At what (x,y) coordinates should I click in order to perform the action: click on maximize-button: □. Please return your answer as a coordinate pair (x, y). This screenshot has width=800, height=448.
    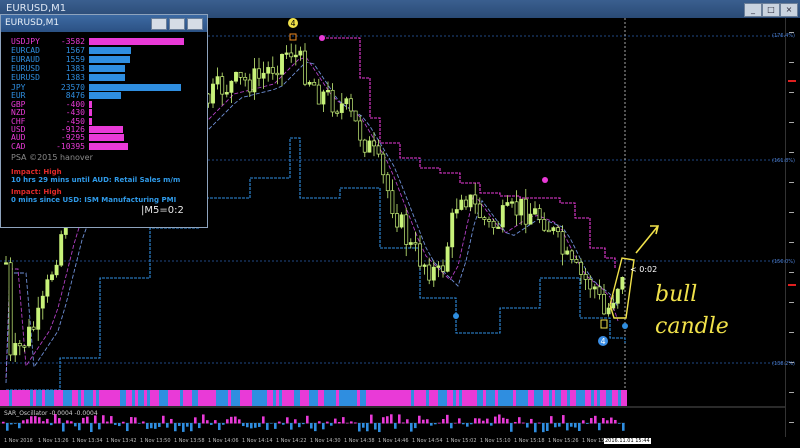
    Looking at the image, I should click on (771, 10).